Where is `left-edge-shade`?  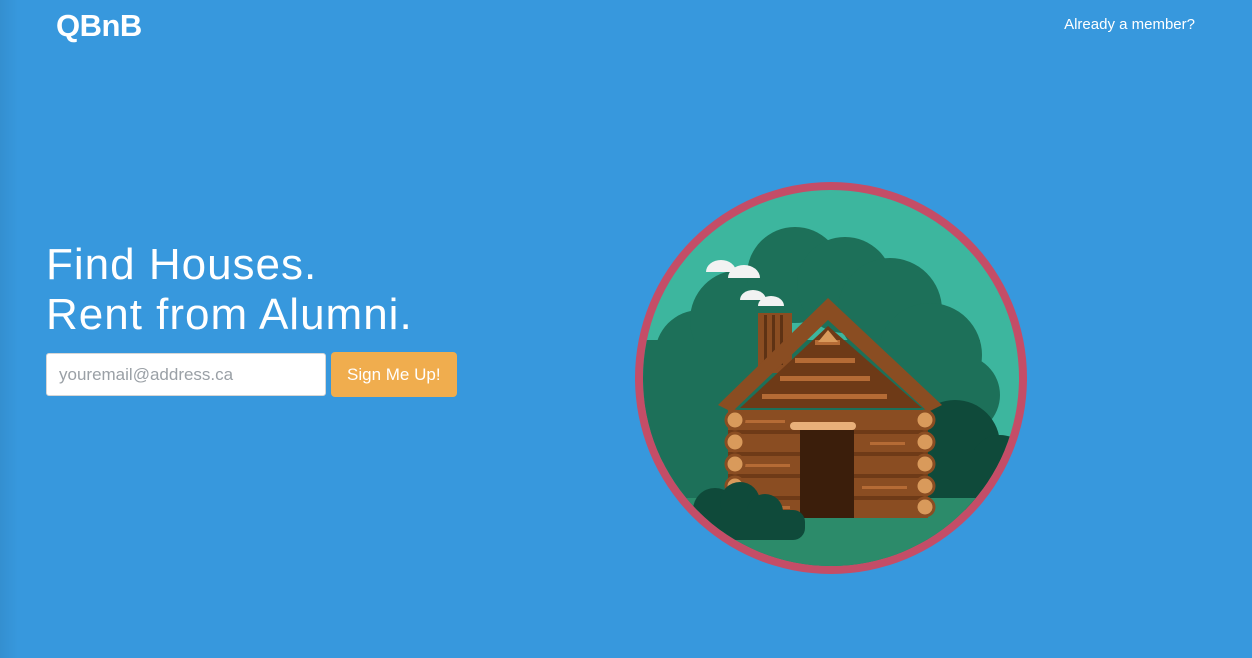 left-edge-shade is located at coordinates (9, 329).